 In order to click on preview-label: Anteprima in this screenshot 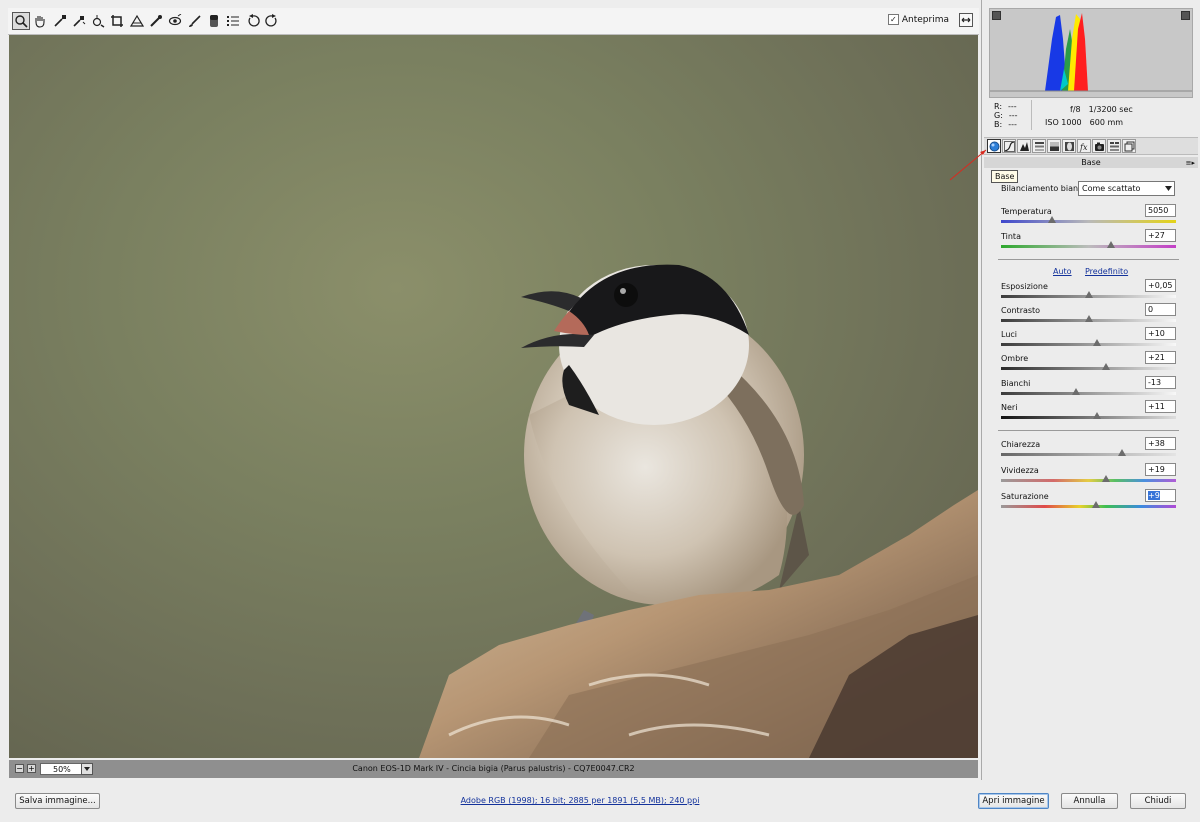, I will do `click(925, 19)`.